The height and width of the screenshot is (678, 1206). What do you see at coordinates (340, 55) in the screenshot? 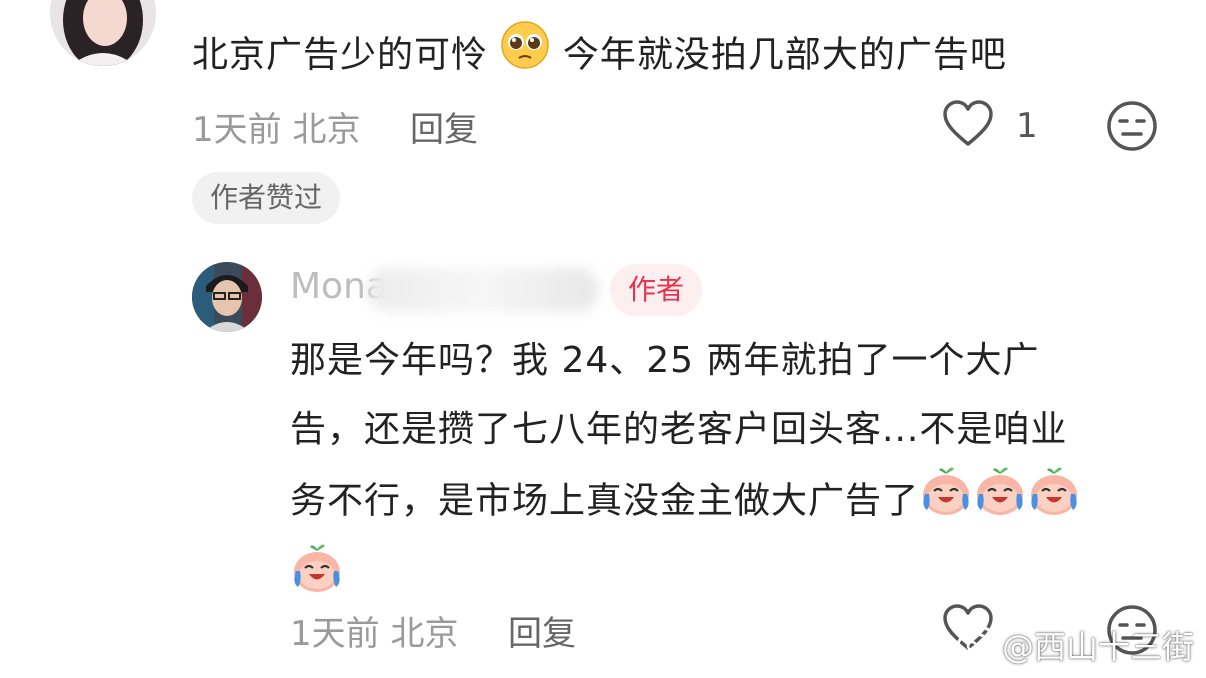
I see `comment-text-part1: 北京广告少的可怜` at bounding box center [340, 55].